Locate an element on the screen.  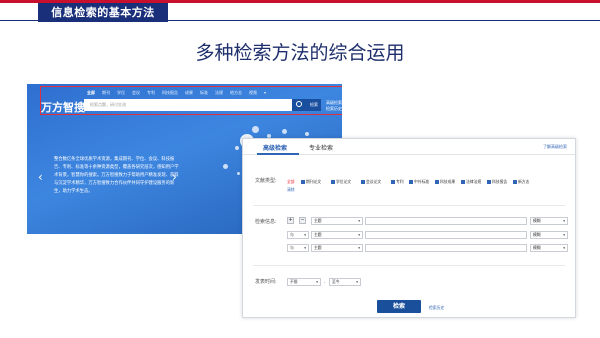
publish-time-label: 发表时间: is located at coordinates (266, 282).